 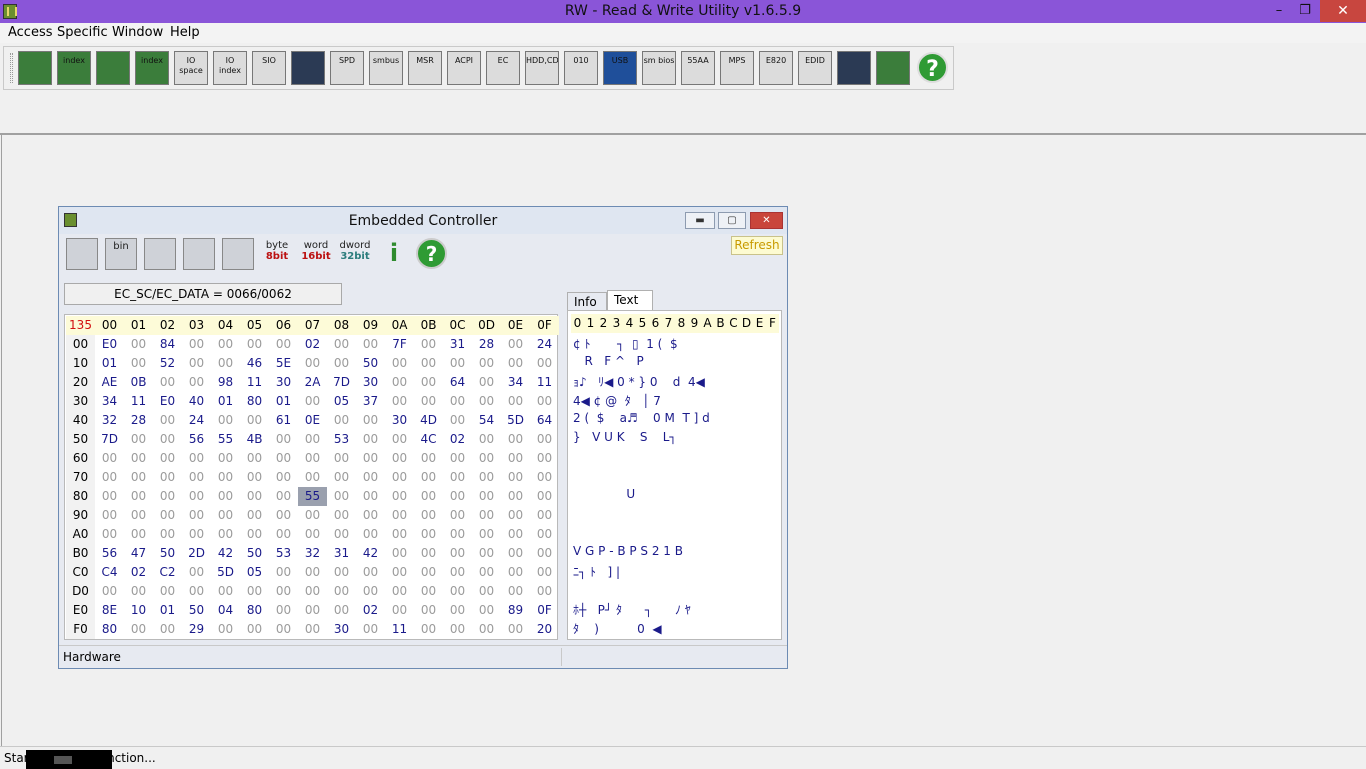 What do you see at coordinates (225, 382) in the screenshot?
I see `hex-cell: 98` at bounding box center [225, 382].